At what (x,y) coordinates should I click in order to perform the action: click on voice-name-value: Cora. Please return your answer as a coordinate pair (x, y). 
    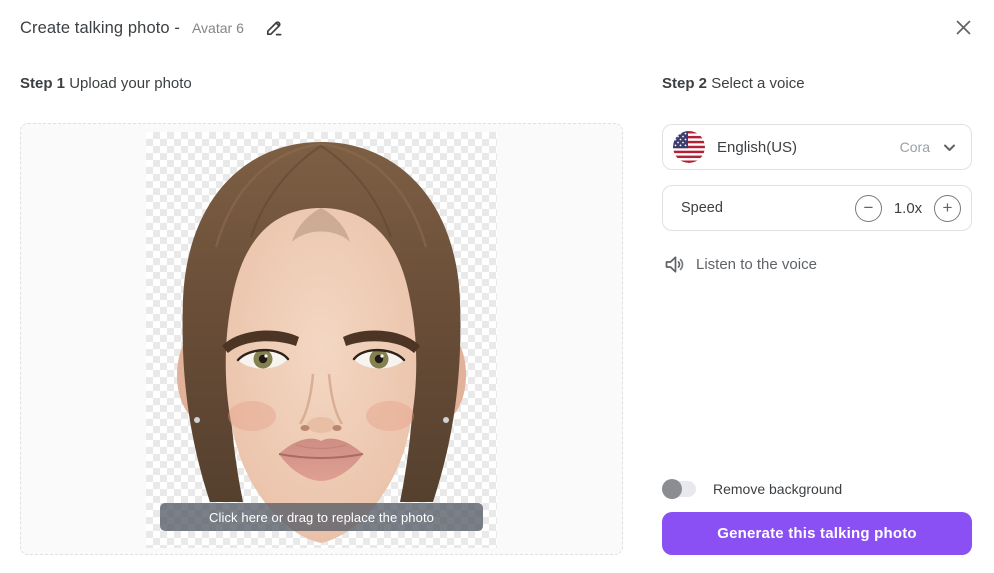
    Looking at the image, I should click on (914, 147).